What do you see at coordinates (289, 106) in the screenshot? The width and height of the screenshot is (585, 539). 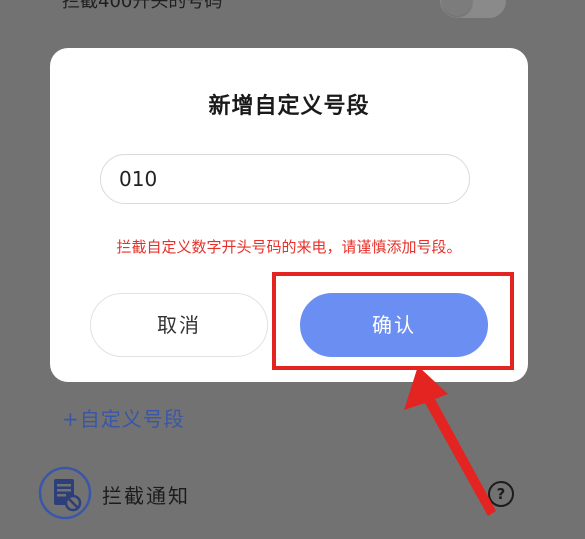 I see `dialog-title: 新增自定义号段` at bounding box center [289, 106].